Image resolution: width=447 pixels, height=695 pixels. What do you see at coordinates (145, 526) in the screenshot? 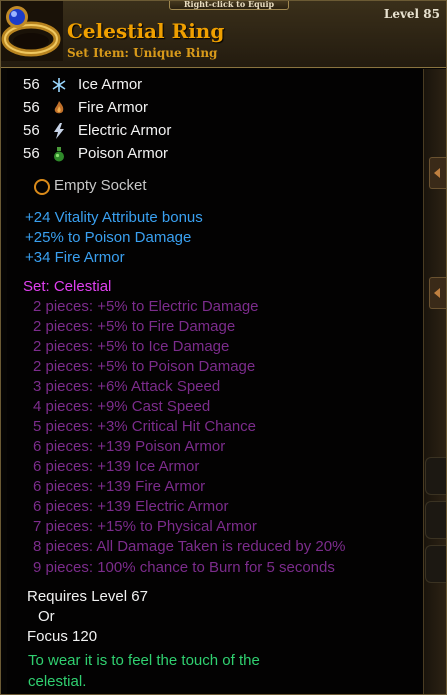
I see `set-bonus-line: 7 pieces: +15% to Physical Armor` at bounding box center [145, 526].